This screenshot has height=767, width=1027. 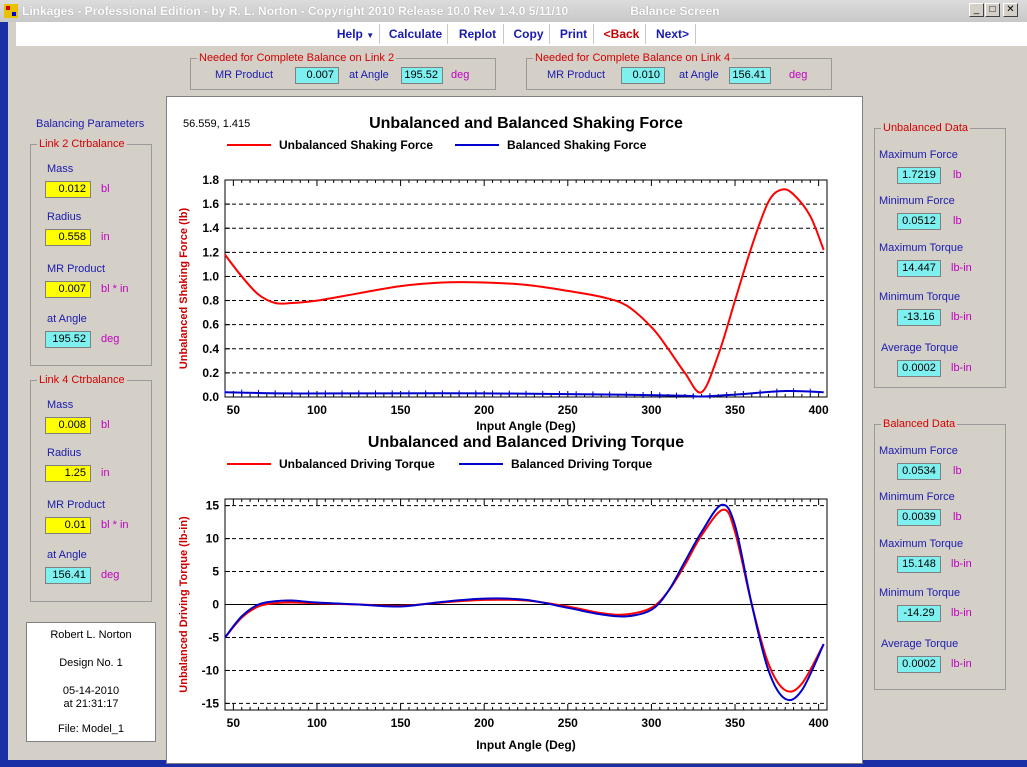 I want to click on link4-angle-unit: deg, so click(x=110, y=575).